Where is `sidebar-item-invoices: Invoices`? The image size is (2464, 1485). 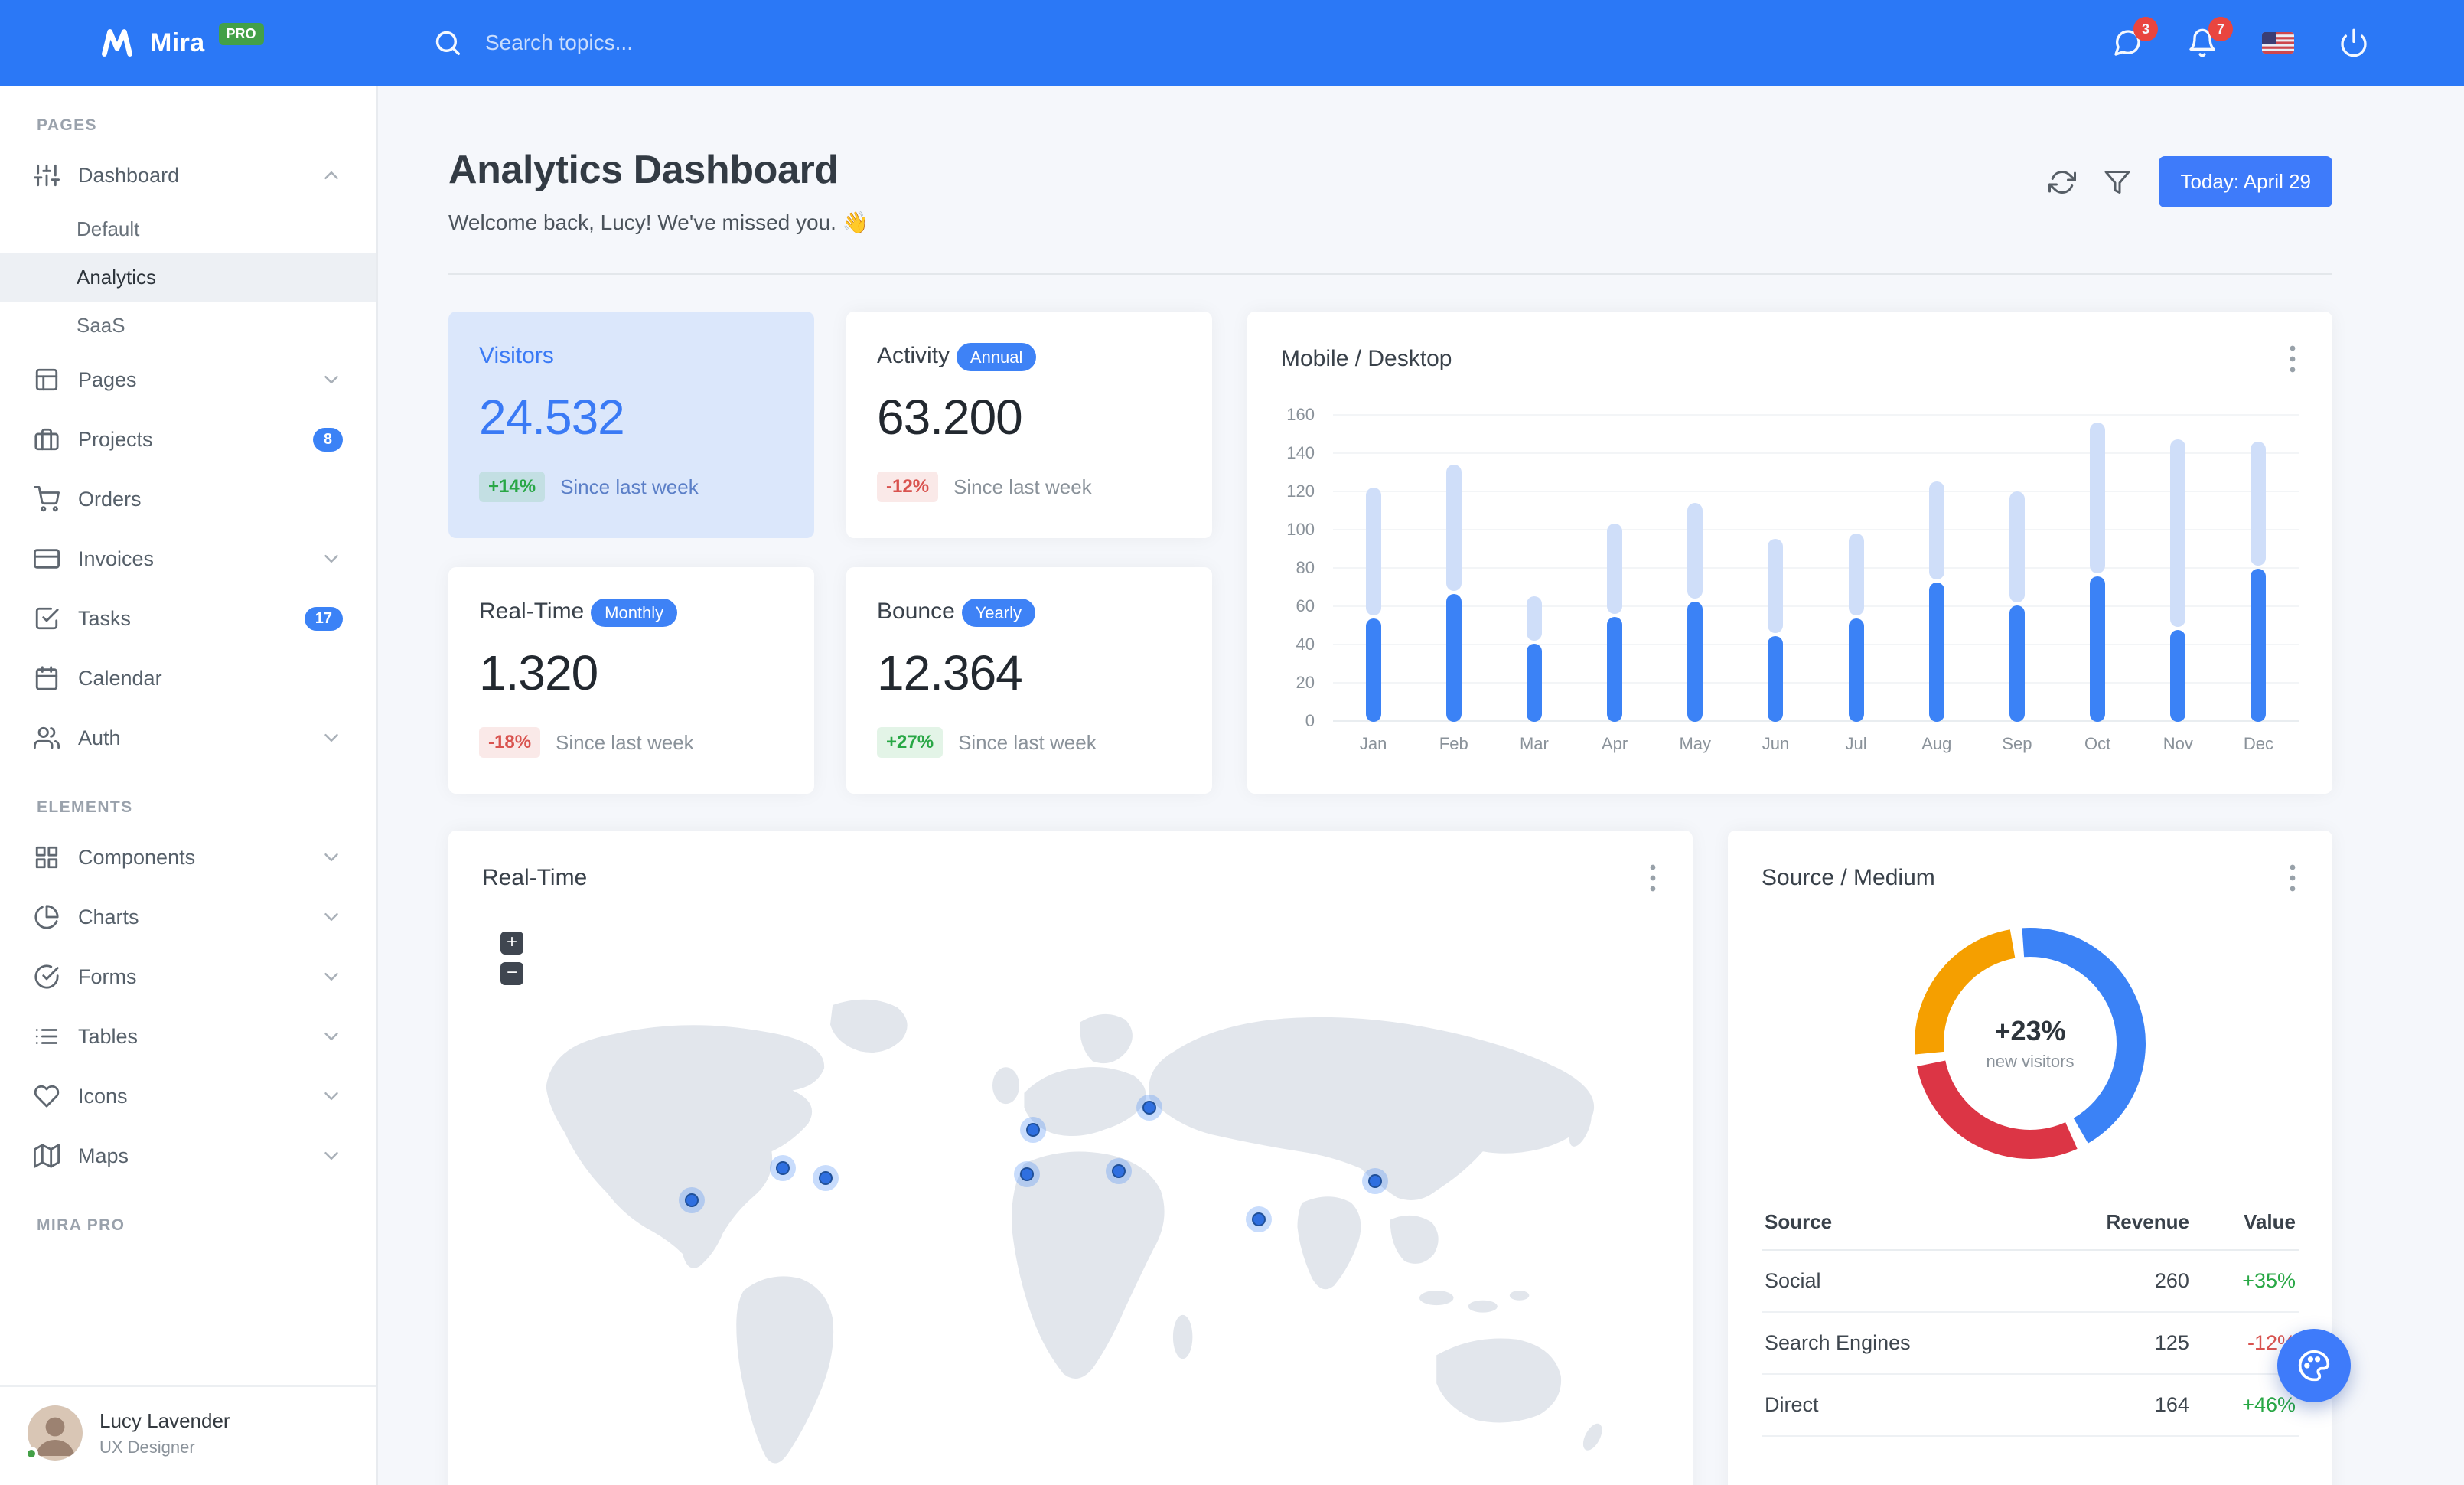 sidebar-item-invoices: Invoices is located at coordinates (188, 559).